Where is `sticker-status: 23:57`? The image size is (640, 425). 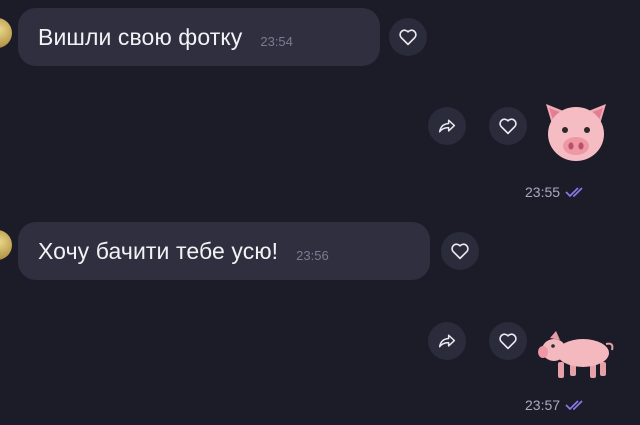 sticker-status: 23:57 is located at coordinates (556, 405).